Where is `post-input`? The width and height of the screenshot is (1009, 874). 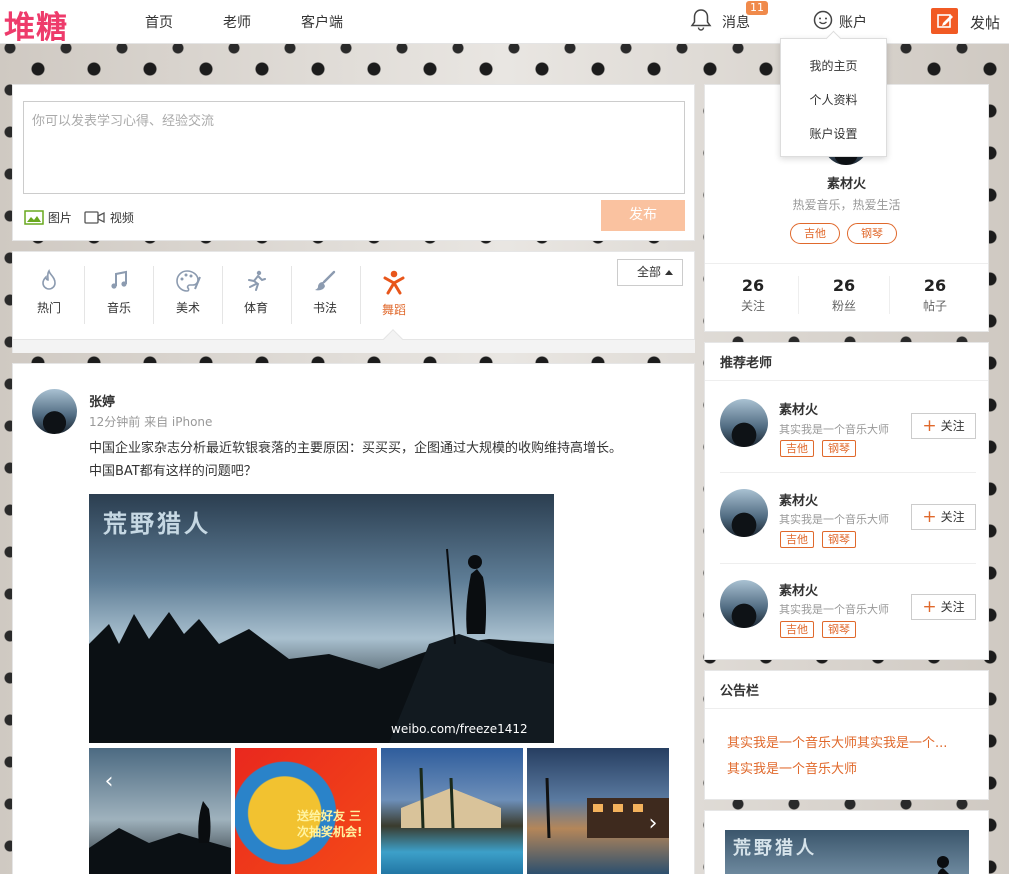 post-input is located at coordinates (354, 147).